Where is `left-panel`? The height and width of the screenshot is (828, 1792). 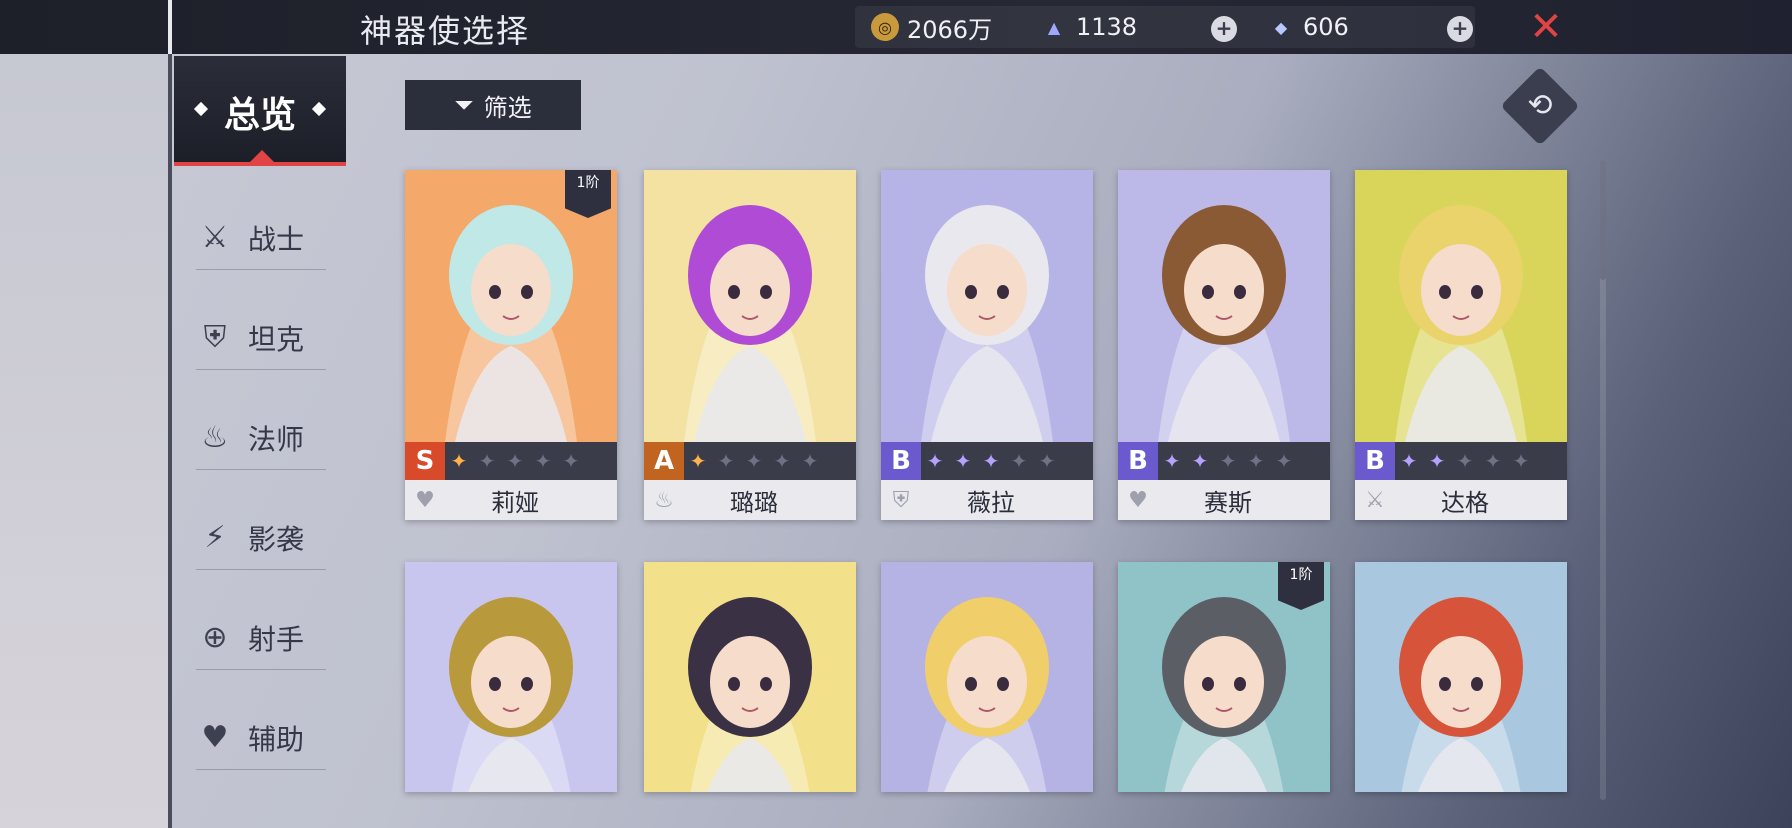 left-panel is located at coordinates (84, 441).